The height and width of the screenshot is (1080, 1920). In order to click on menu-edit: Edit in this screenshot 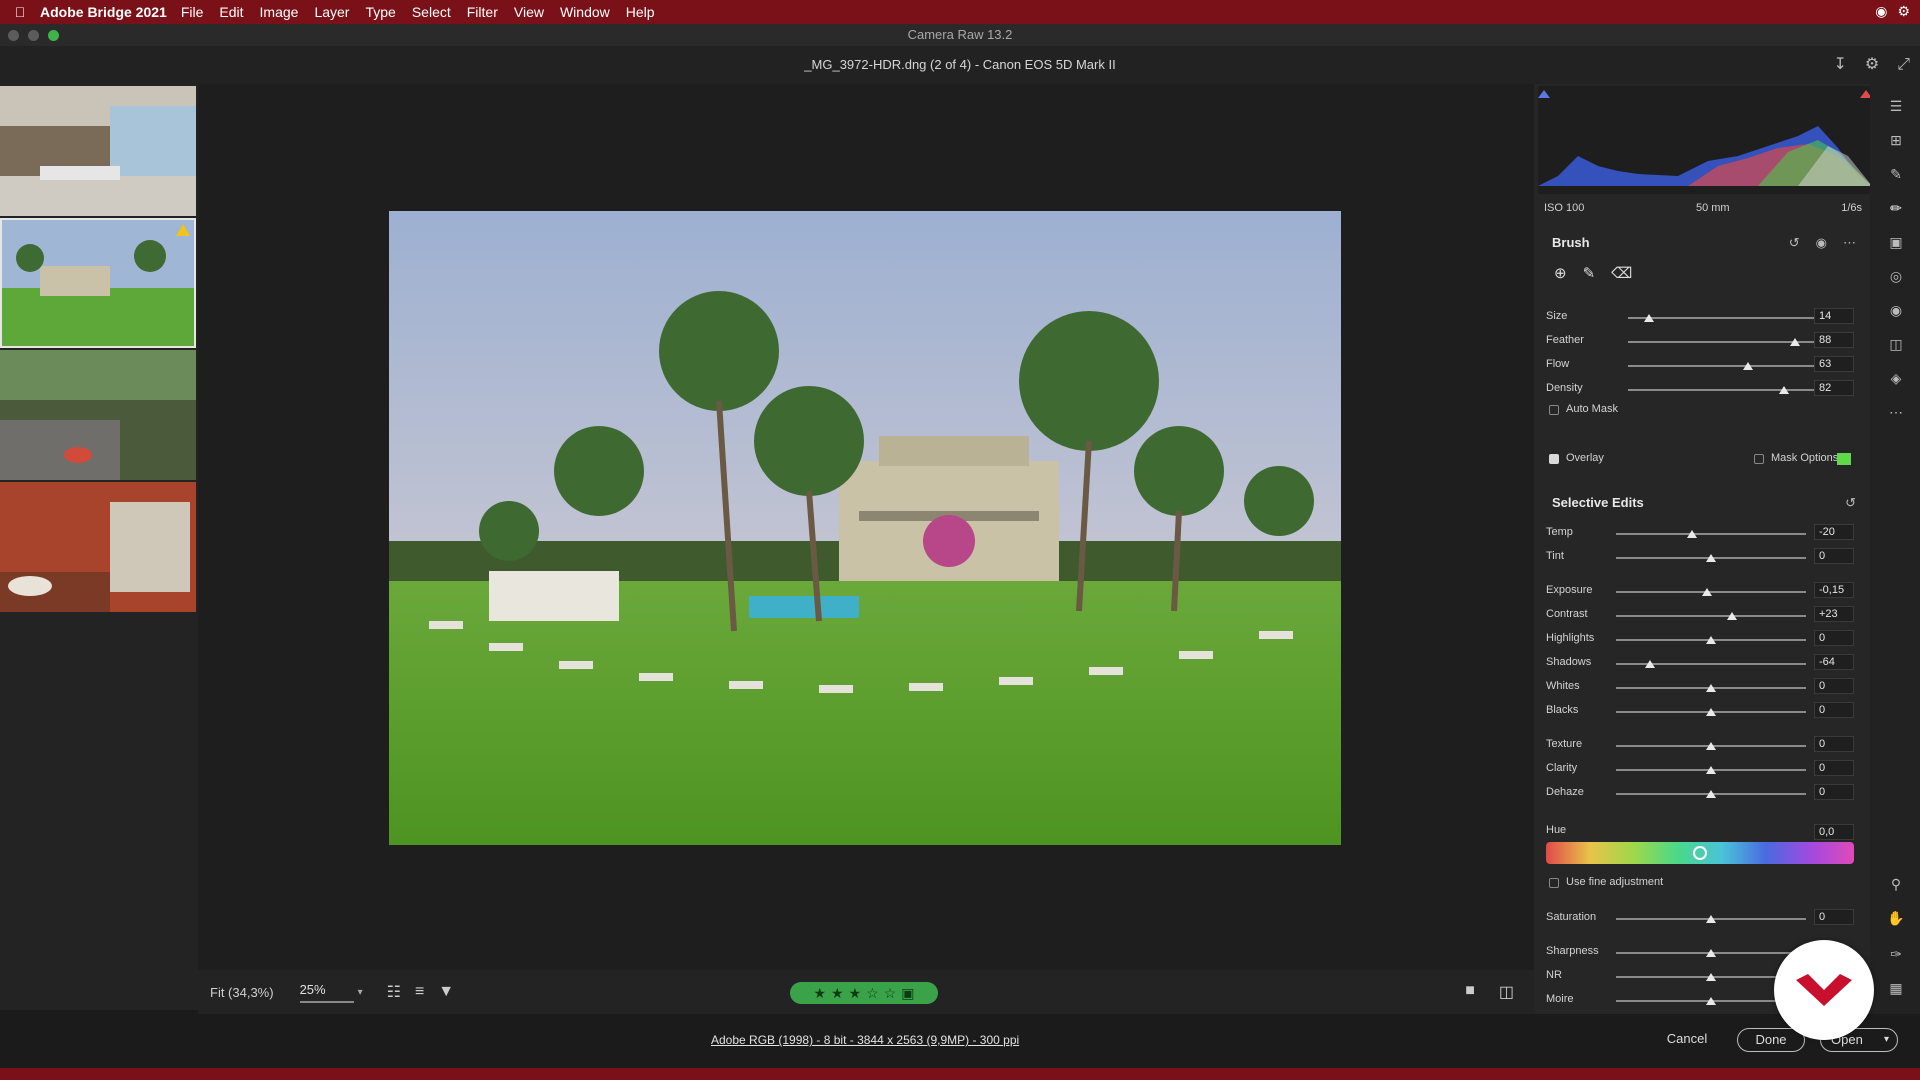, I will do `click(231, 12)`.